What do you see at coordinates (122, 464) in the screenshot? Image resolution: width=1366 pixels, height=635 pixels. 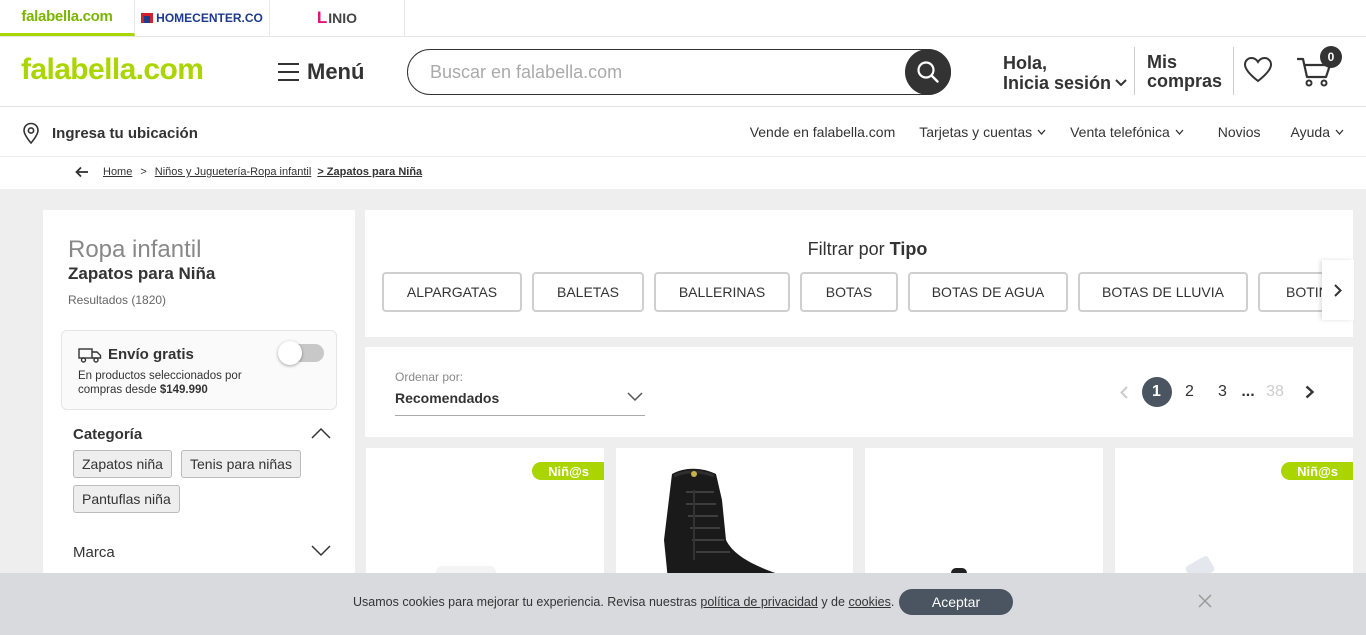 I see `category-chip-zapatos: Zapatos niña` at bounding box center [122, 464].